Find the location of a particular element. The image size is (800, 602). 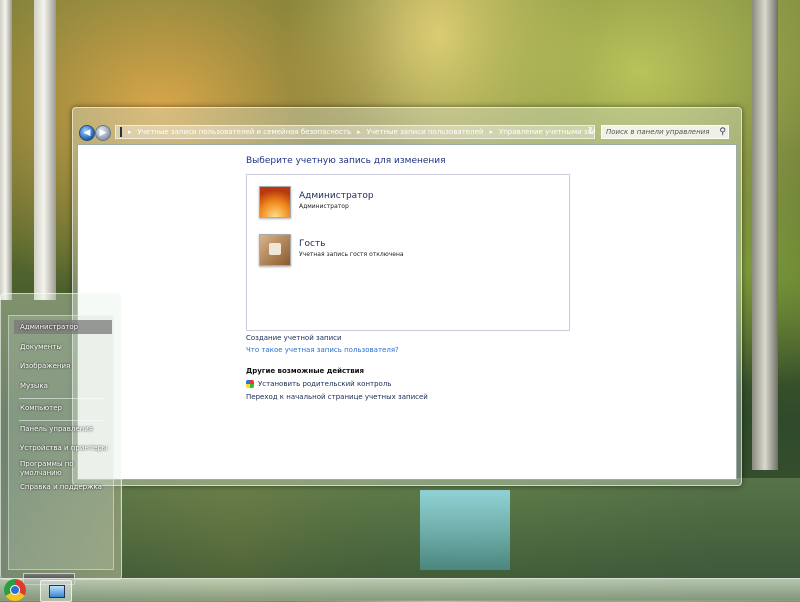

account-name: Администратор is located at coordinates (336, 196).